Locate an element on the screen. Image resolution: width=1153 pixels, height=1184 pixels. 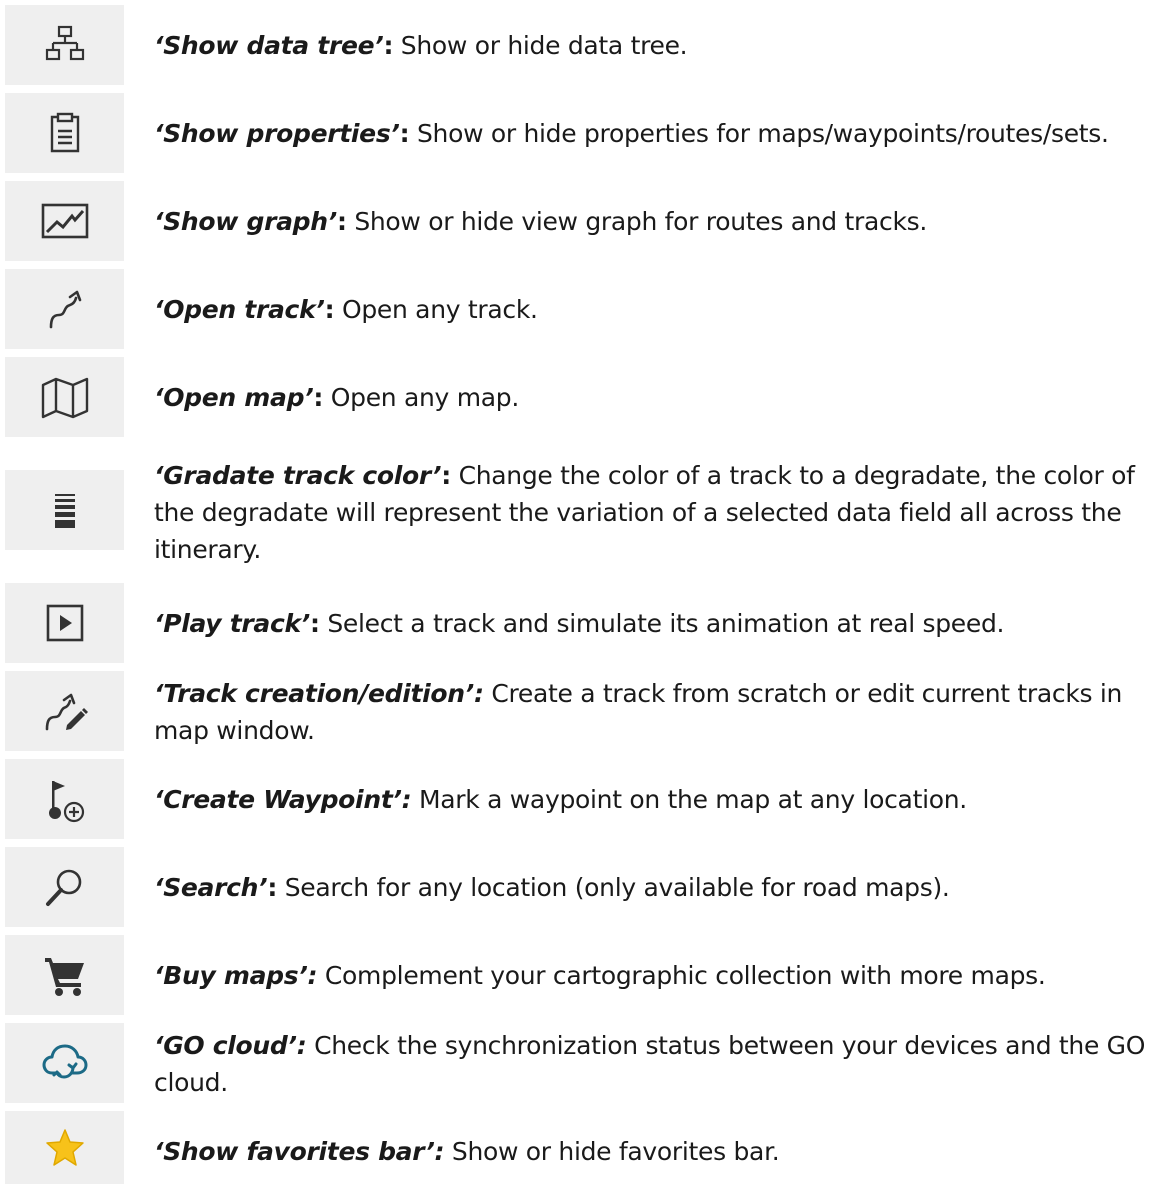
clipboard-icon is located at coordinates (64, 132).